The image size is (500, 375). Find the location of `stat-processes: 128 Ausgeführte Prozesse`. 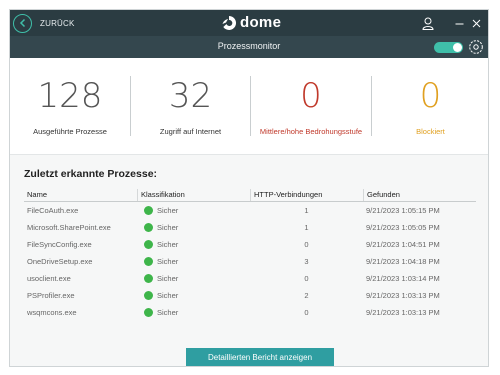

stat-processes: 128 Ausgeführte Prozesse is located at coordinates (70, 106).